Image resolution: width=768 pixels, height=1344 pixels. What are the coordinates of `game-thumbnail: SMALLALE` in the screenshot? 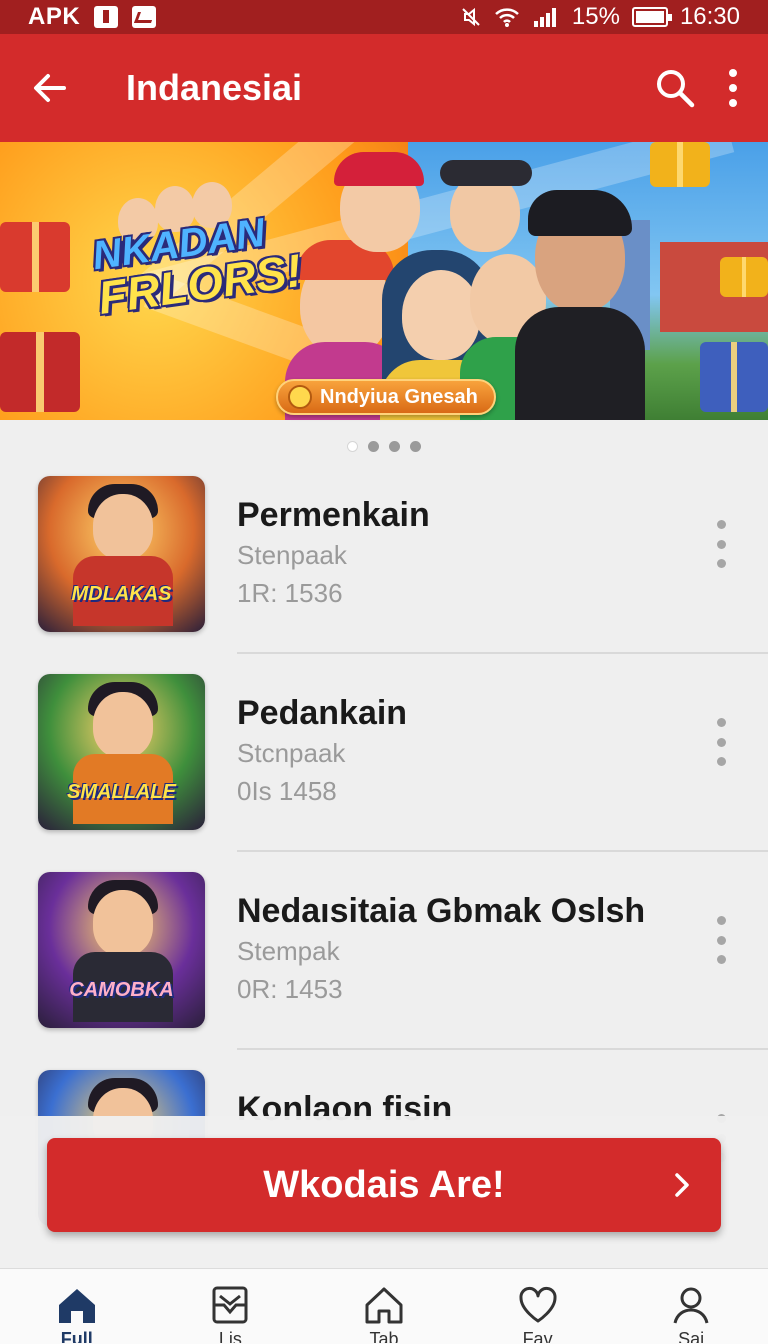 It's located at (121, 752).